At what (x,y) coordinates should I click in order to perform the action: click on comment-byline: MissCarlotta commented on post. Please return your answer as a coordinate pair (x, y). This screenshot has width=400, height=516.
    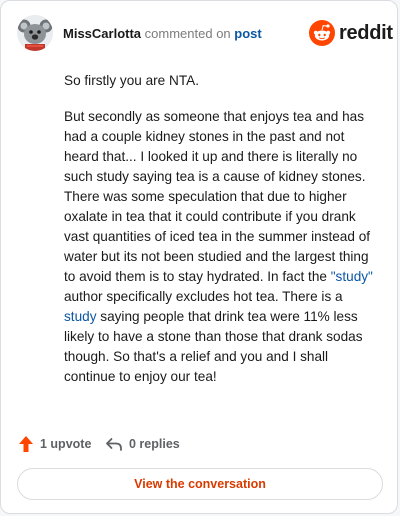
    Looking at the image, I should click on (162, 34).